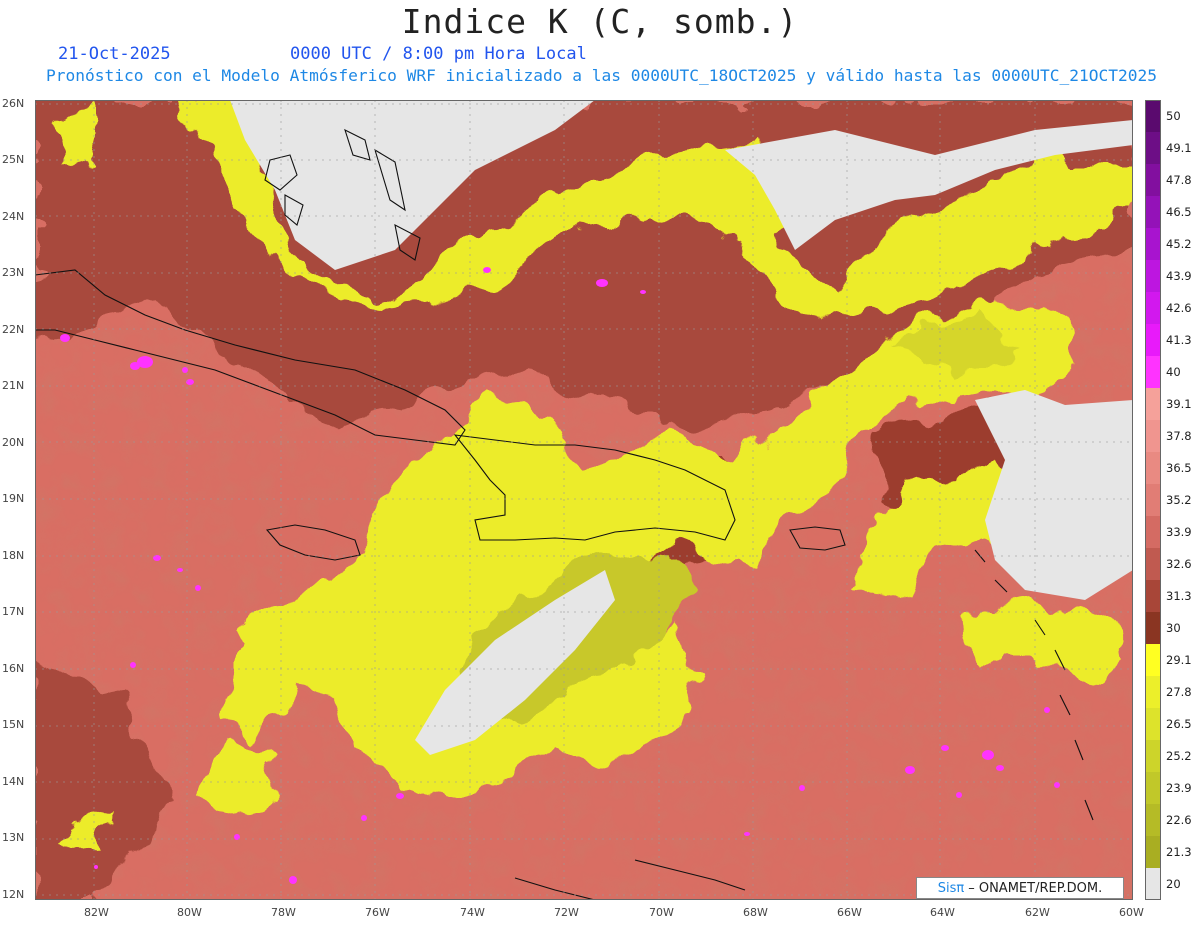 The height and width of the screenshot is (927, 1200). What do you see at coordinates (1179, 500) in the screenshot?
I see `colorbar-label: 35.2` at bounding box center [1179, 500].